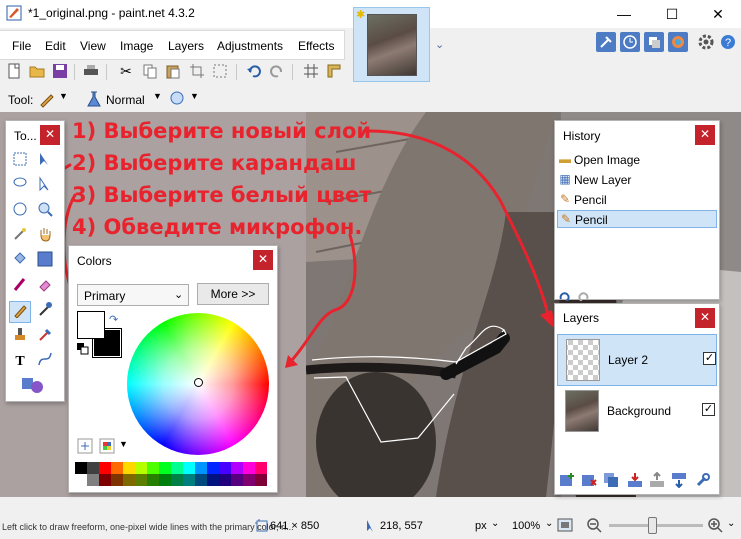  What do you see at coordinates (20, 362) in the screenshot?
I see `text-tool-icon: T` at bounding box center [20, 362].